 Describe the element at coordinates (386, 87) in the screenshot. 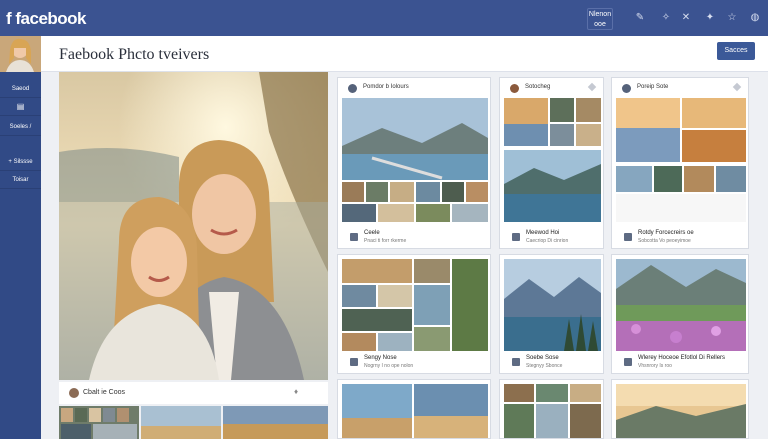

I see `card-header-label: Pomdor b Iolours` at that location.